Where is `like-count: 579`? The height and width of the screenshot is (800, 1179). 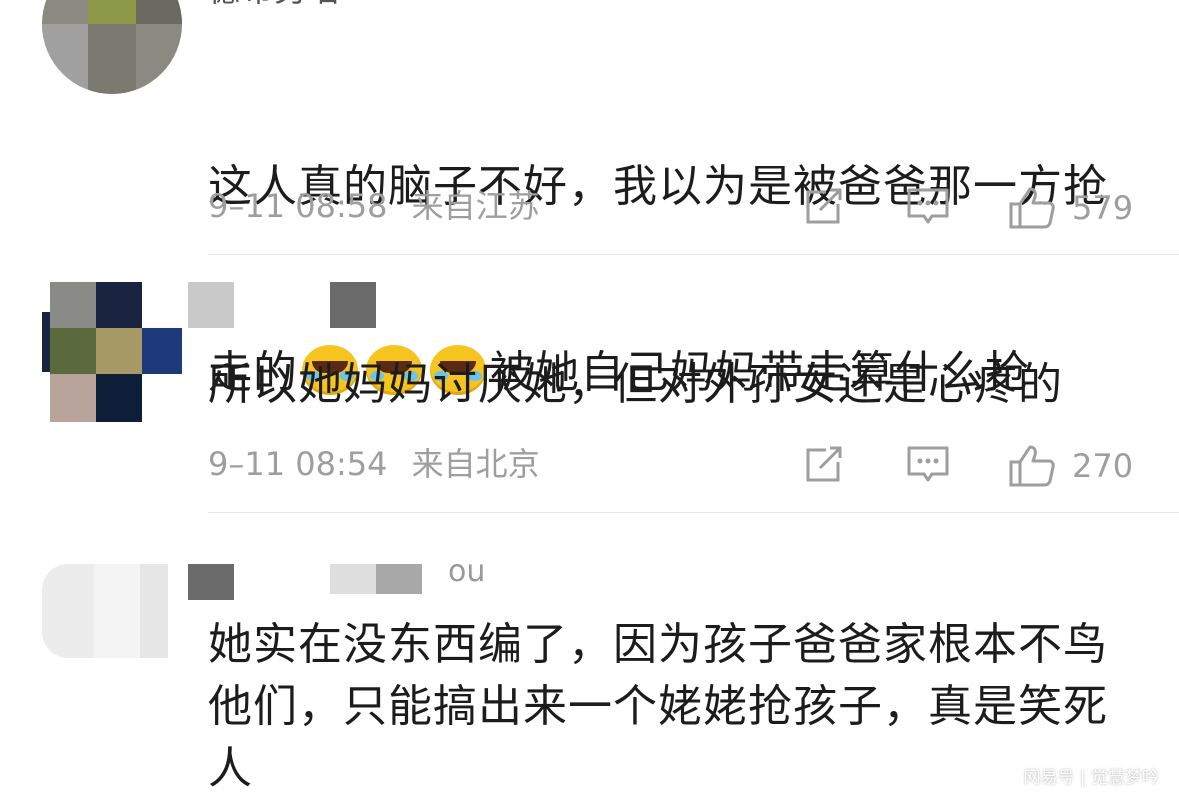
like-count: 579 is located at coordinates (1103, 208).